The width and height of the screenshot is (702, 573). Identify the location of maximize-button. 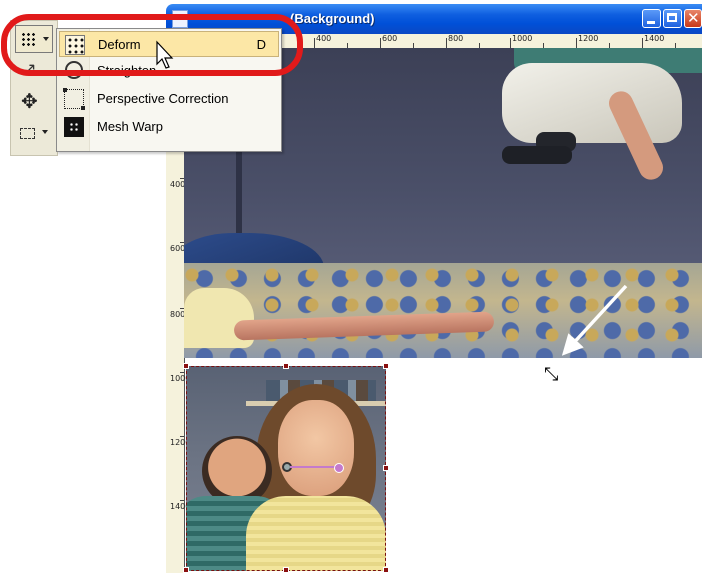
(672, 18).